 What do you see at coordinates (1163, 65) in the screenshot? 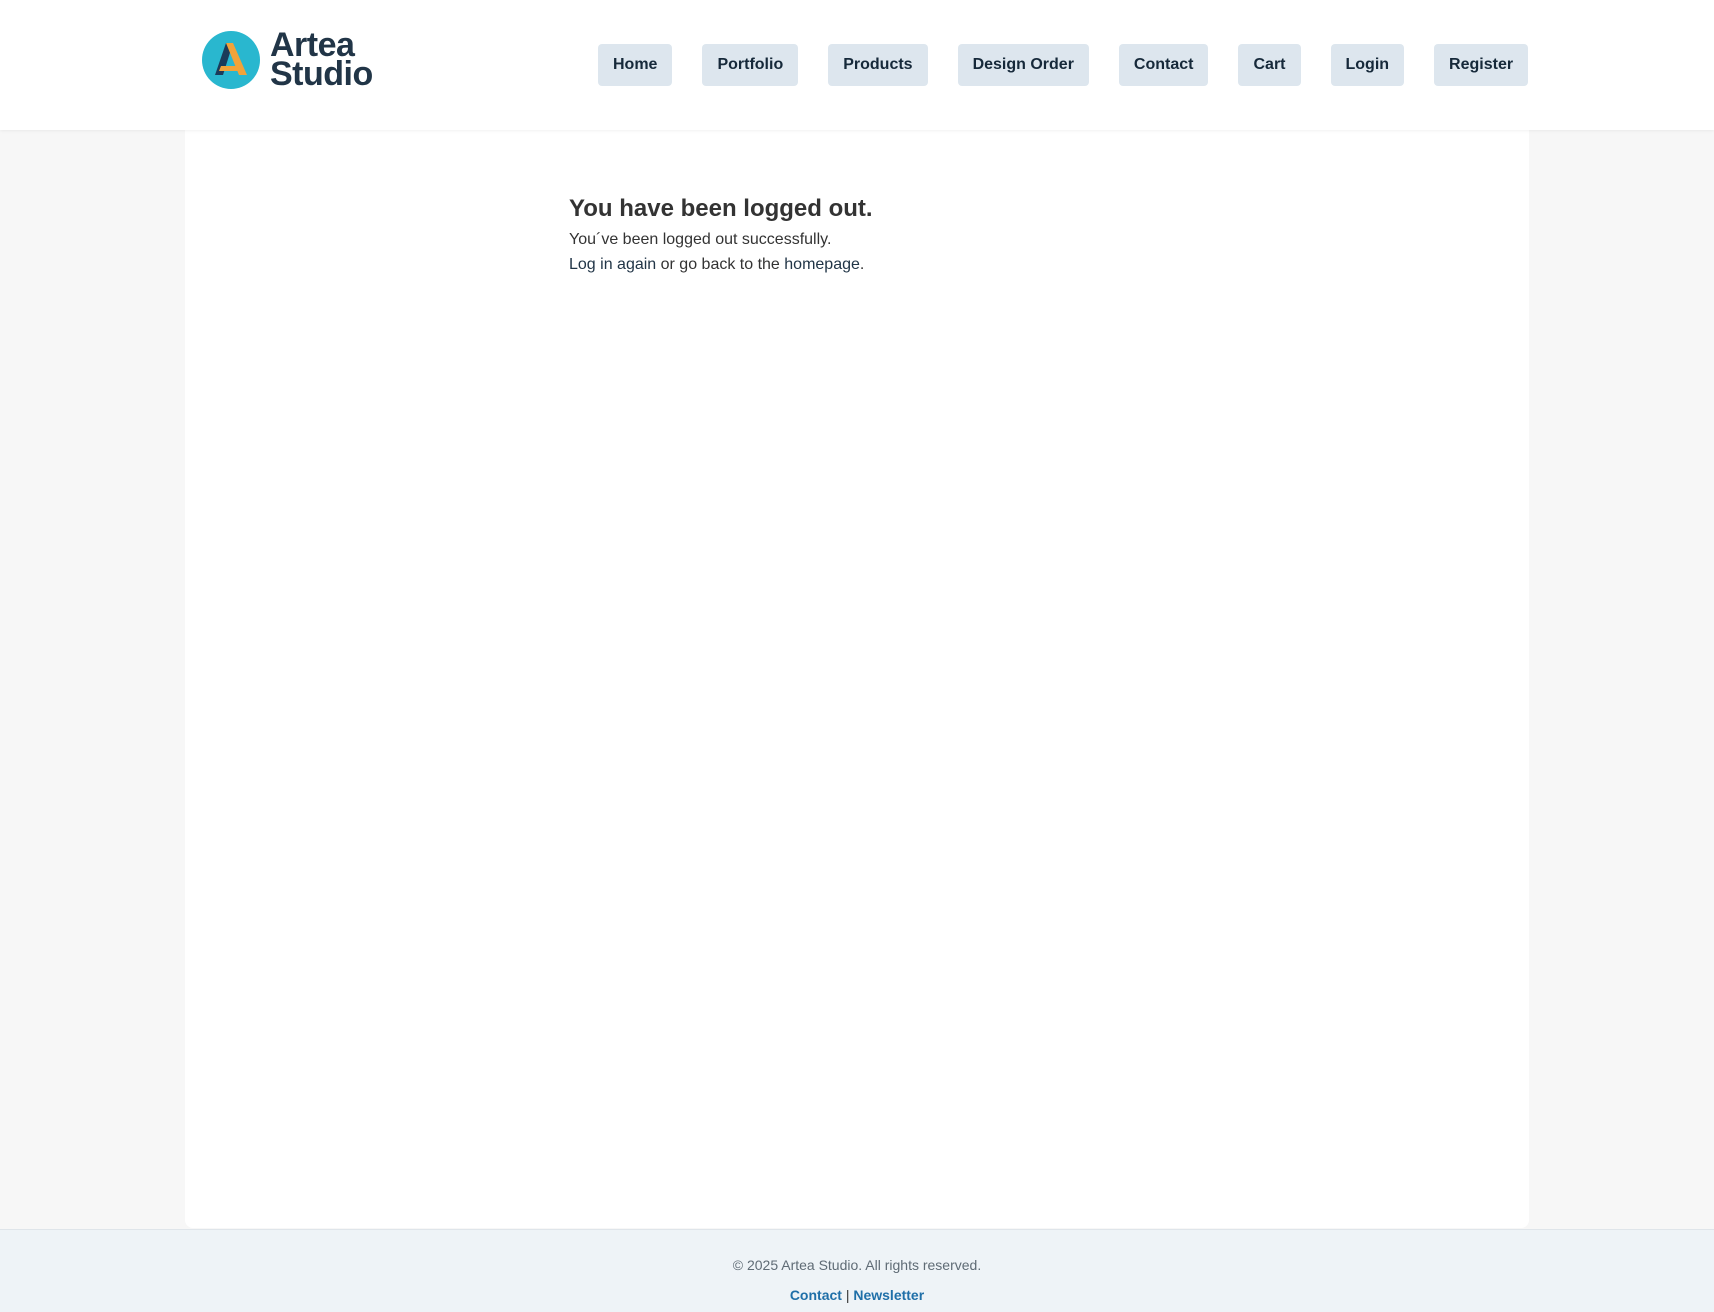
I see `nav-contact-button: Contact` at bounding box center [1163, 65].